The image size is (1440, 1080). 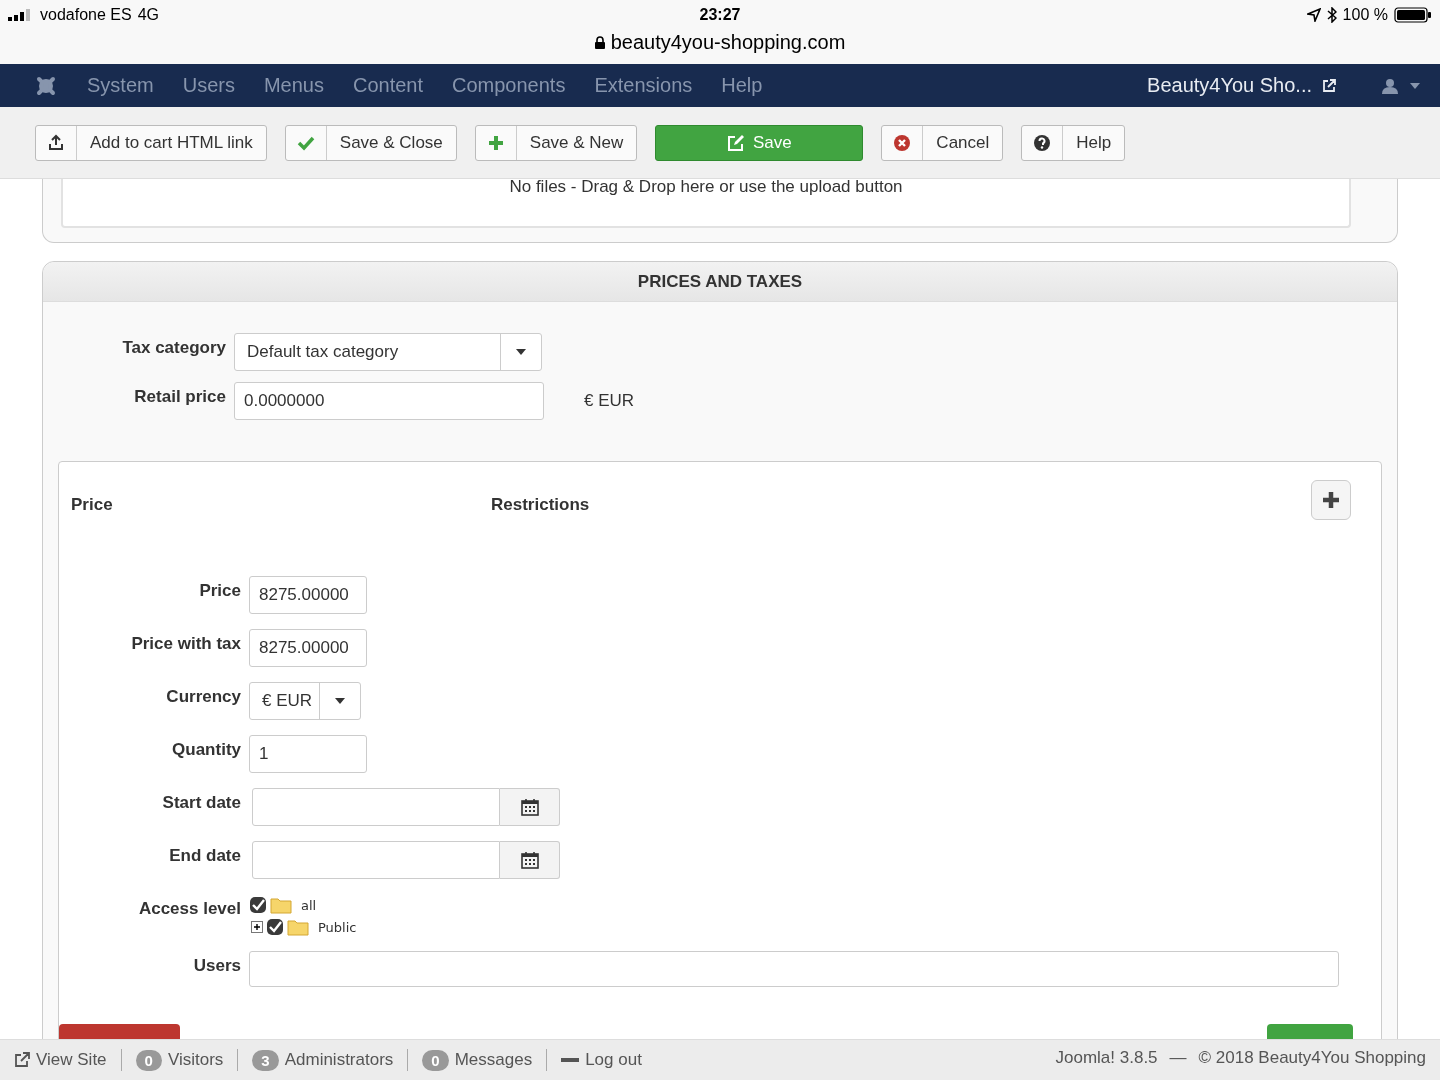 What do you see at coordinates (203, 696) in the screenshot?
I see `field-label: Currency` at bounding box center [203, 696].